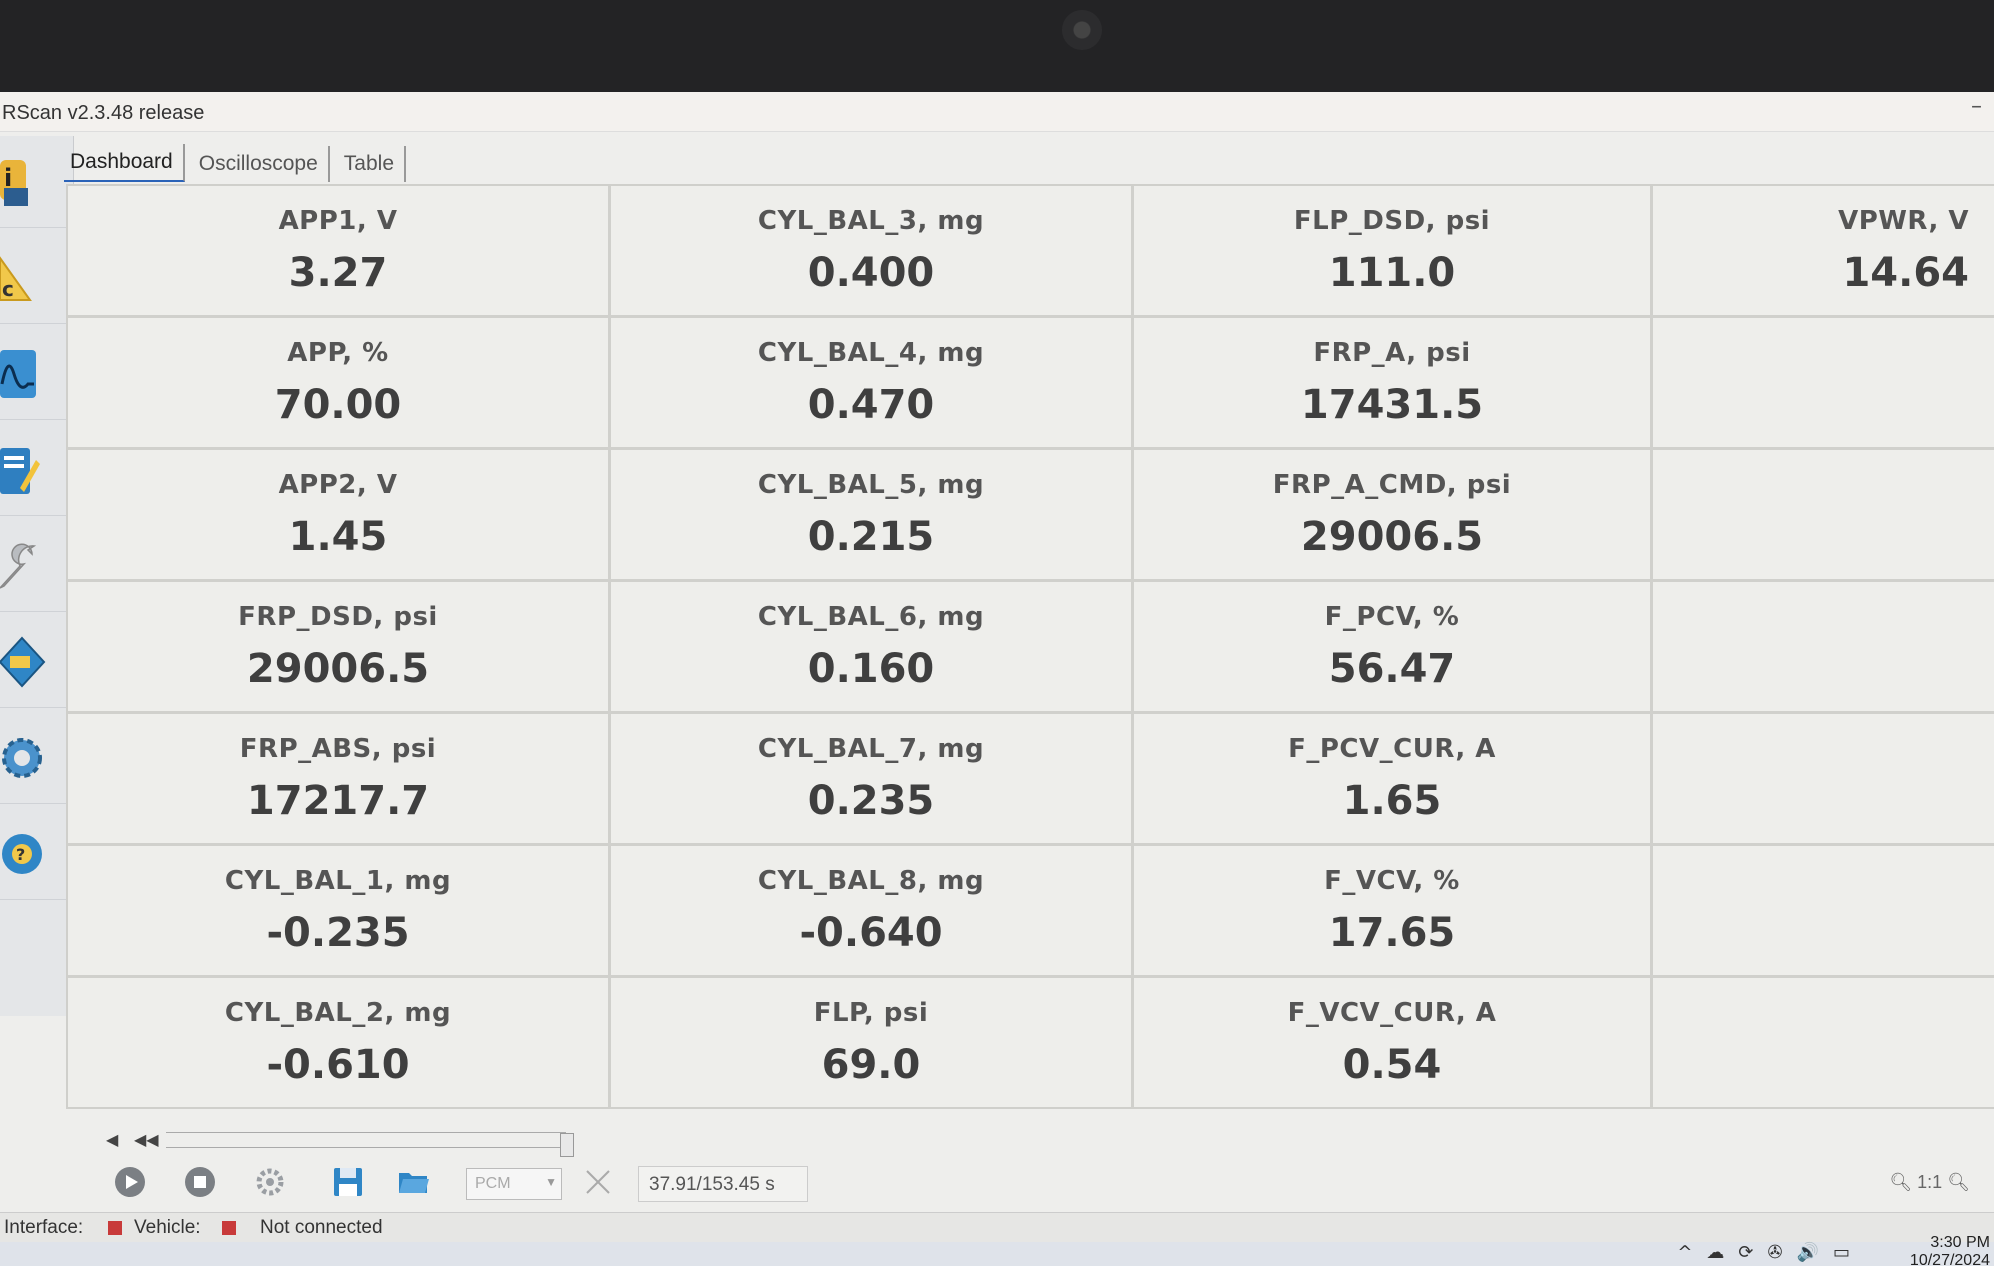 The image size is (1994, 1266). I want to click on save-icon, so click(348, 1182).